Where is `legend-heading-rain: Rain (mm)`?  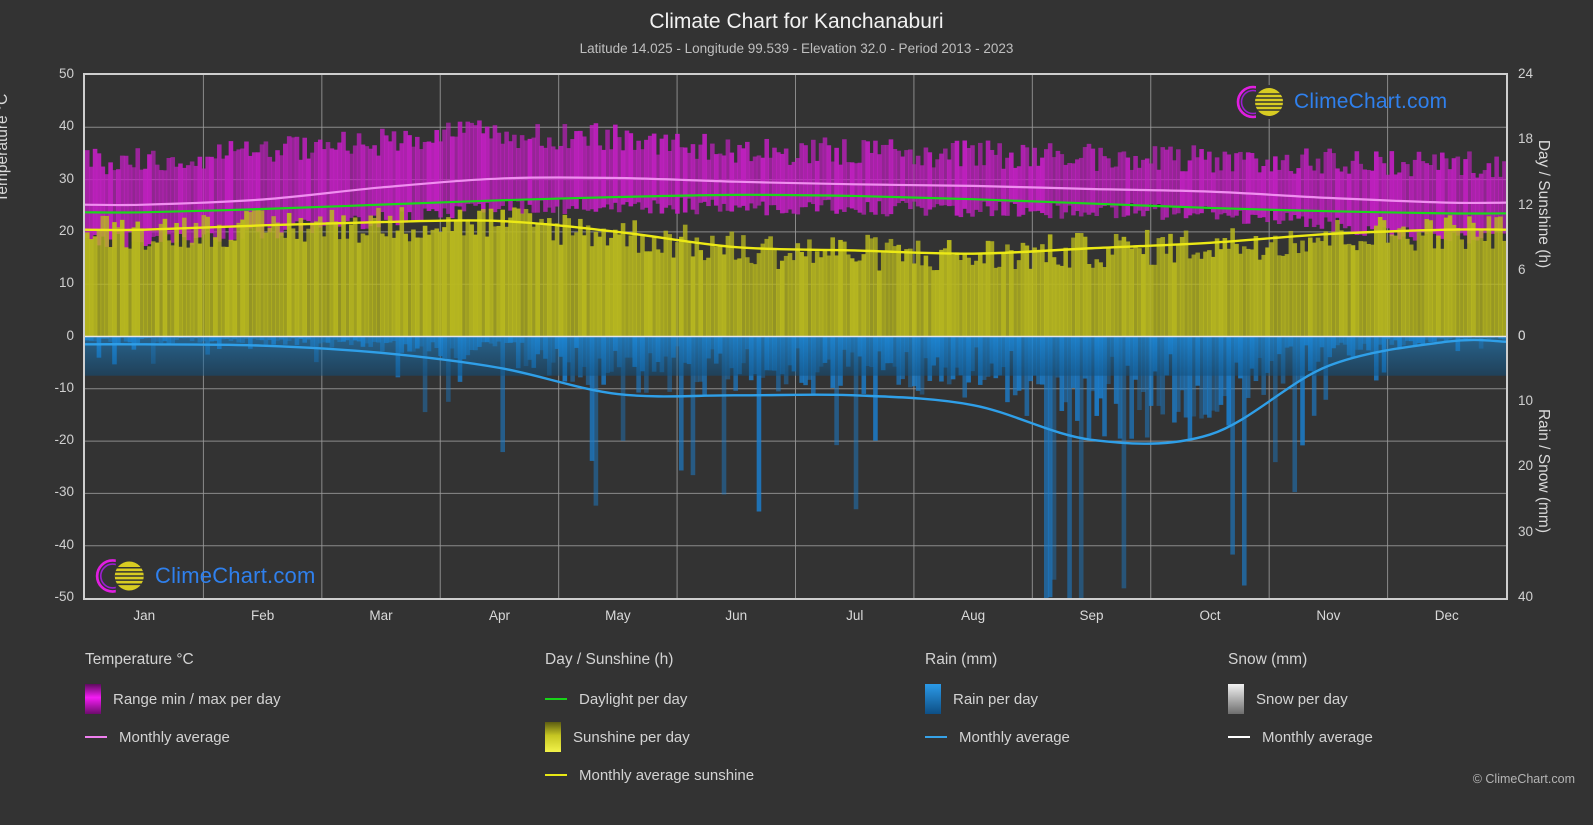 legend-heading-rain: Rain (mm) is located at coordinates (961, 659).